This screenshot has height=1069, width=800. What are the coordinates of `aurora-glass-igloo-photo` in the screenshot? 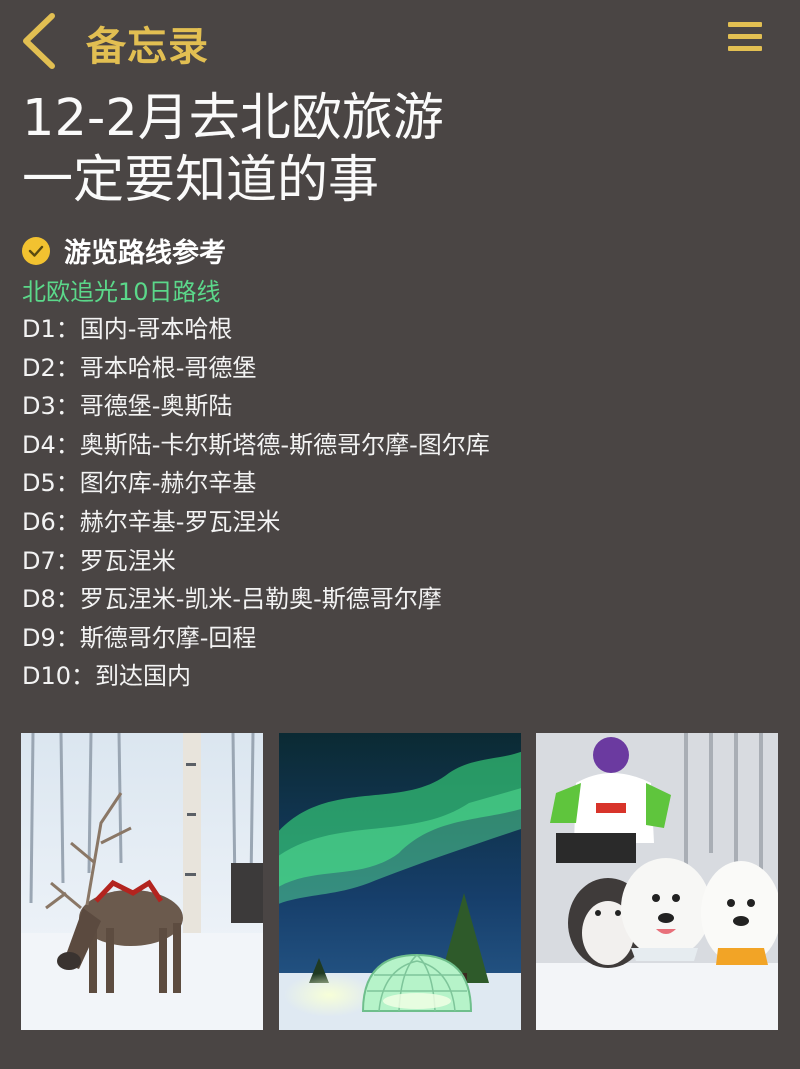 It's located at (399, 881).